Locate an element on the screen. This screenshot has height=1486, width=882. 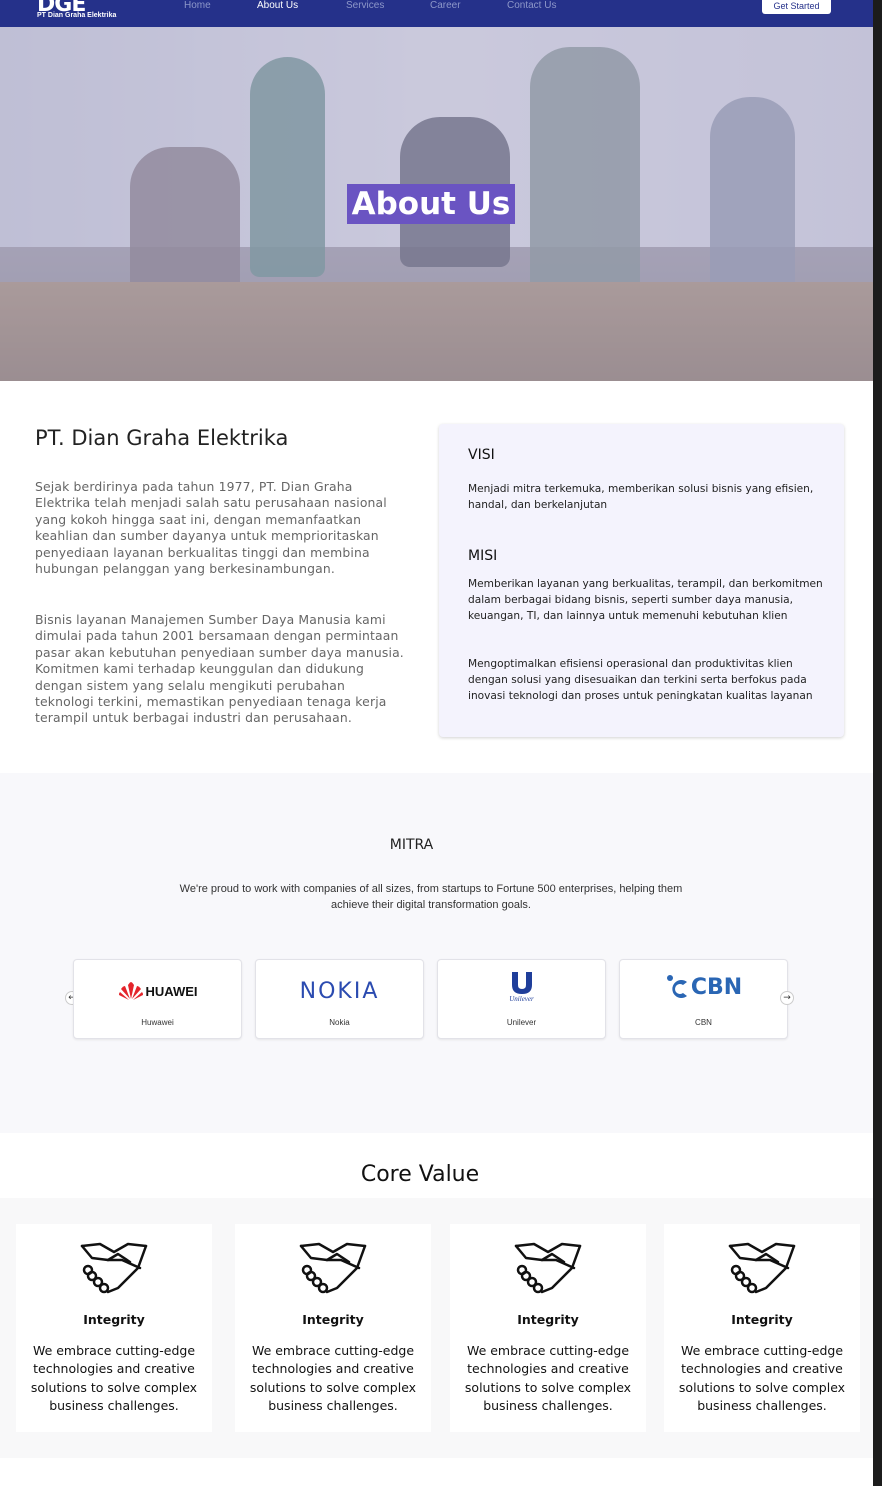
page-title: About Us is located at coordinates (431, 204).